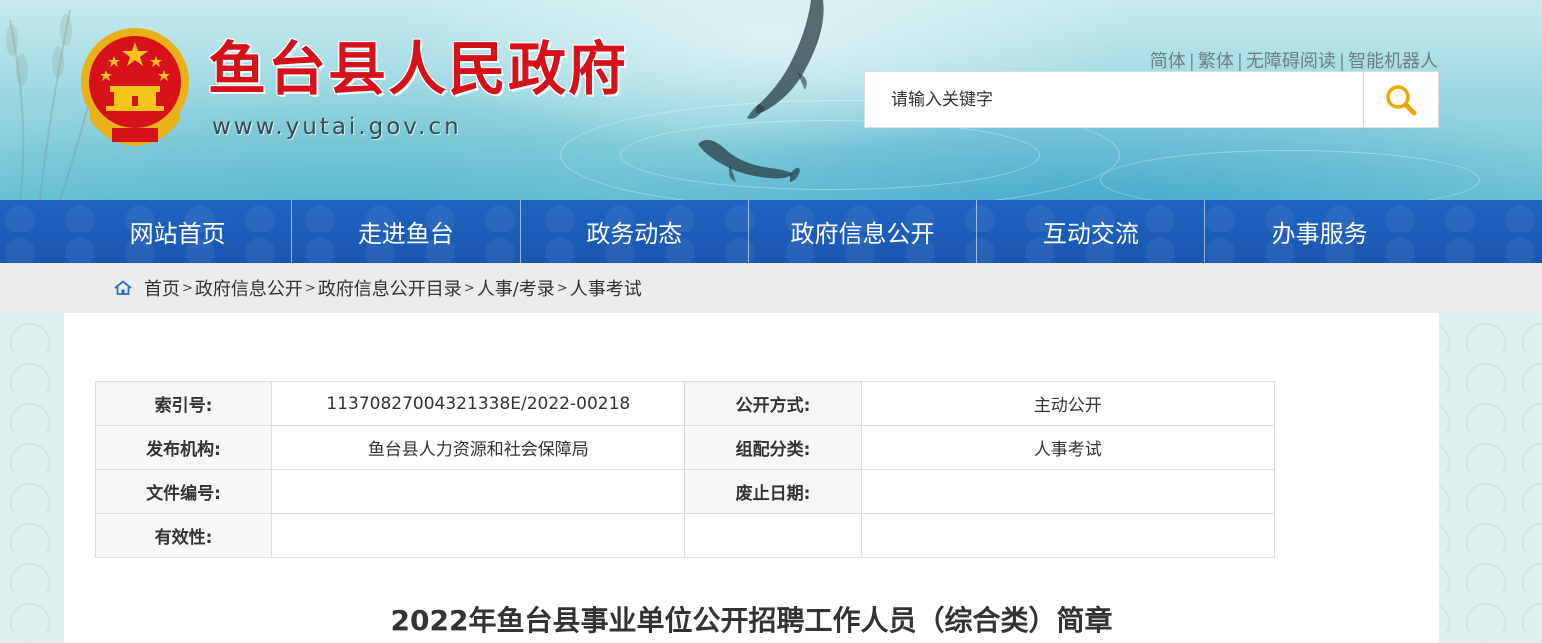  Describe the element at coordinates (406, 231) in the screenshot. I see `nav-item-about: 走进鱼台` at that location.